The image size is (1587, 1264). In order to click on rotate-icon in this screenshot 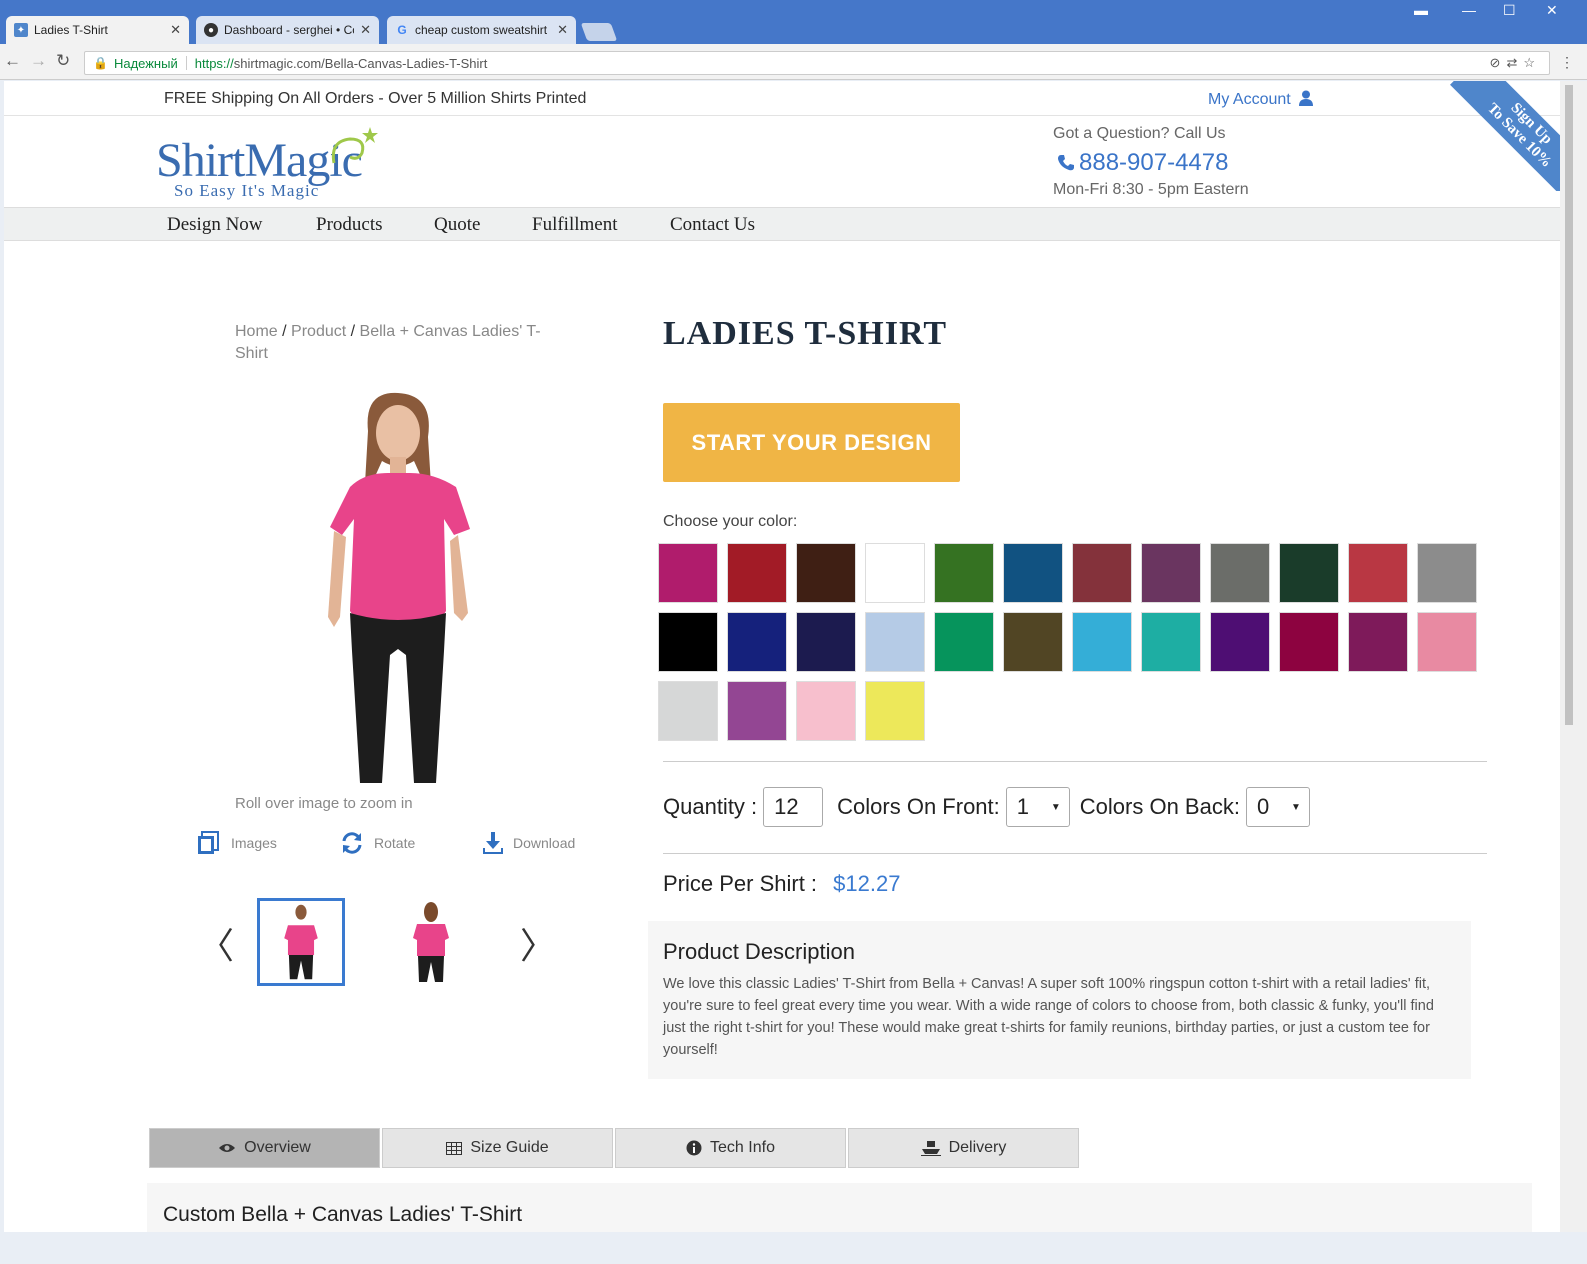, I will do `click(352, 843)`.